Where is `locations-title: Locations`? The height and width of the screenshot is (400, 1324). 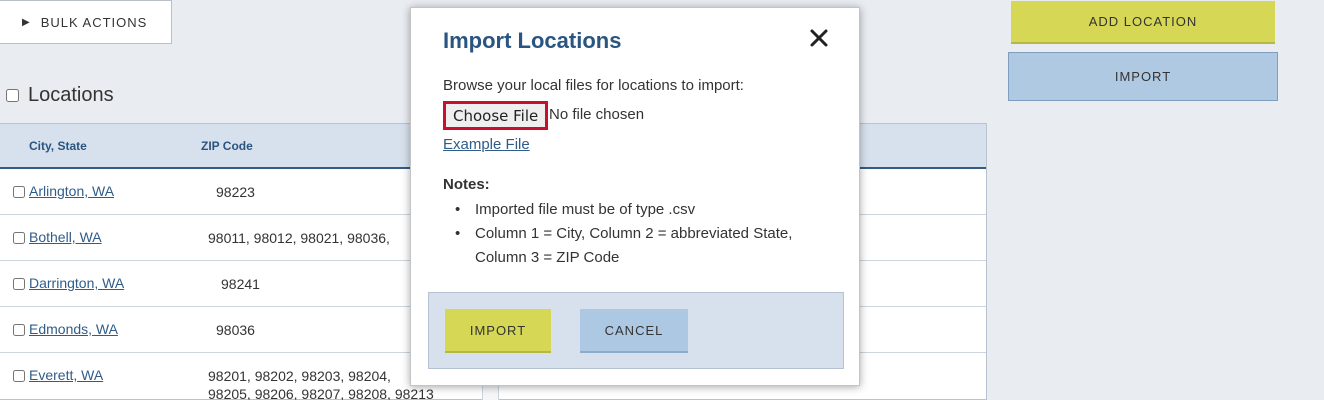 locations-title: Locations is located at coordinates (71, 95).